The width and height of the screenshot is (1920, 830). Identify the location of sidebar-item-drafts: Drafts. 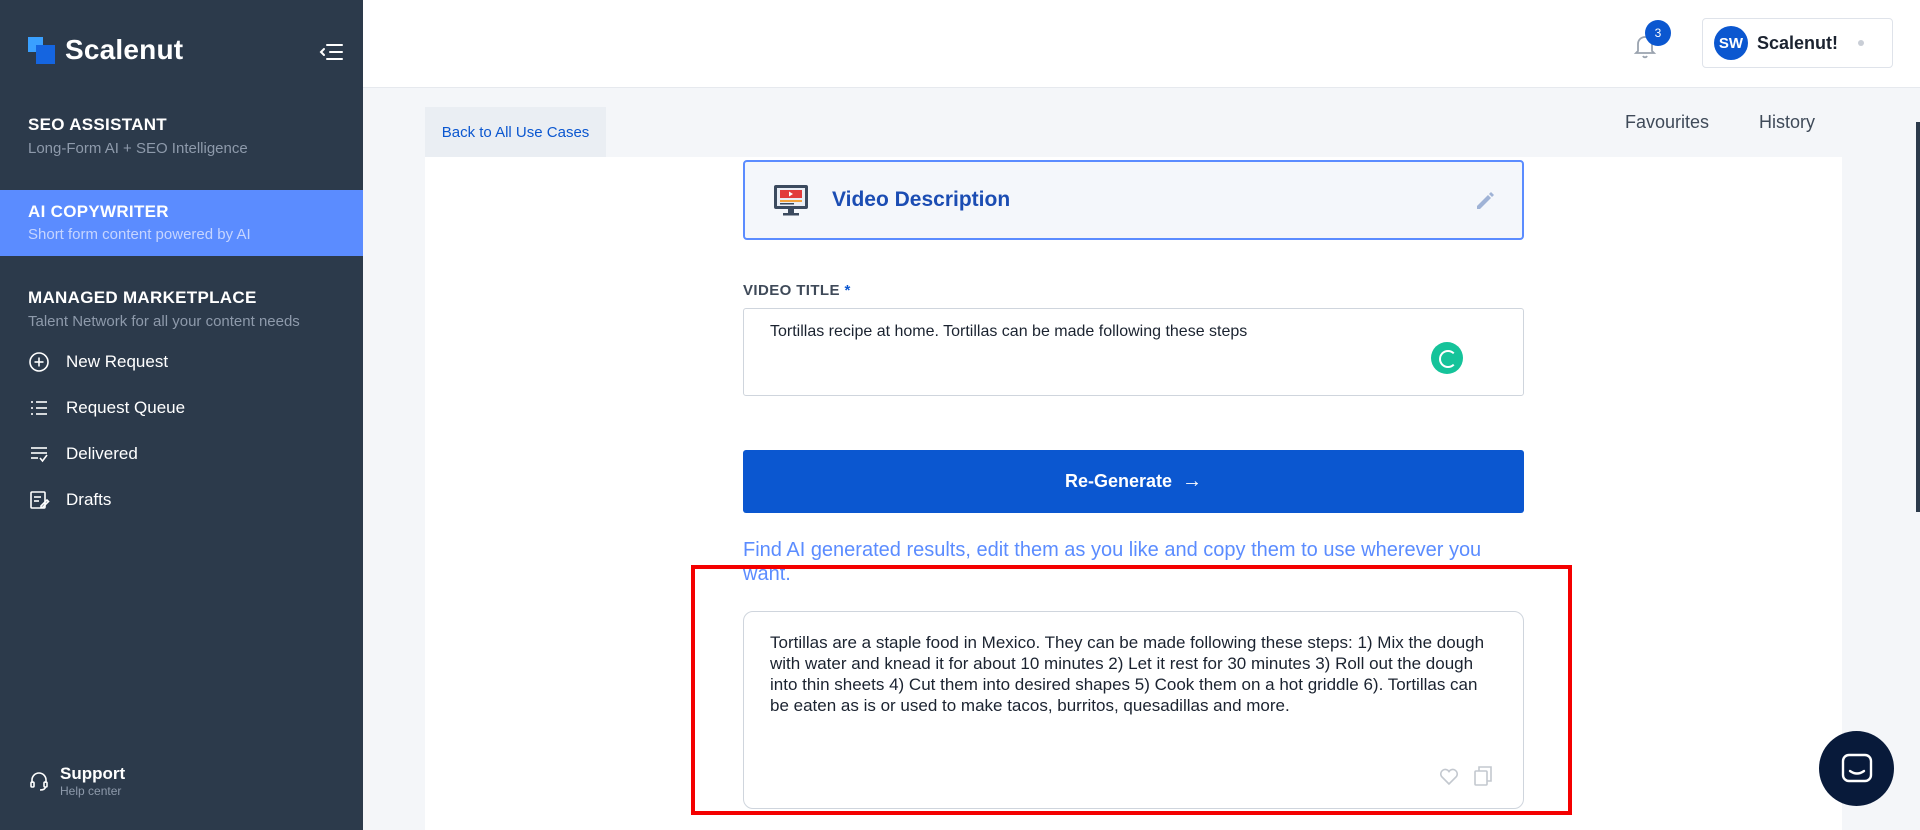
(69, 500).